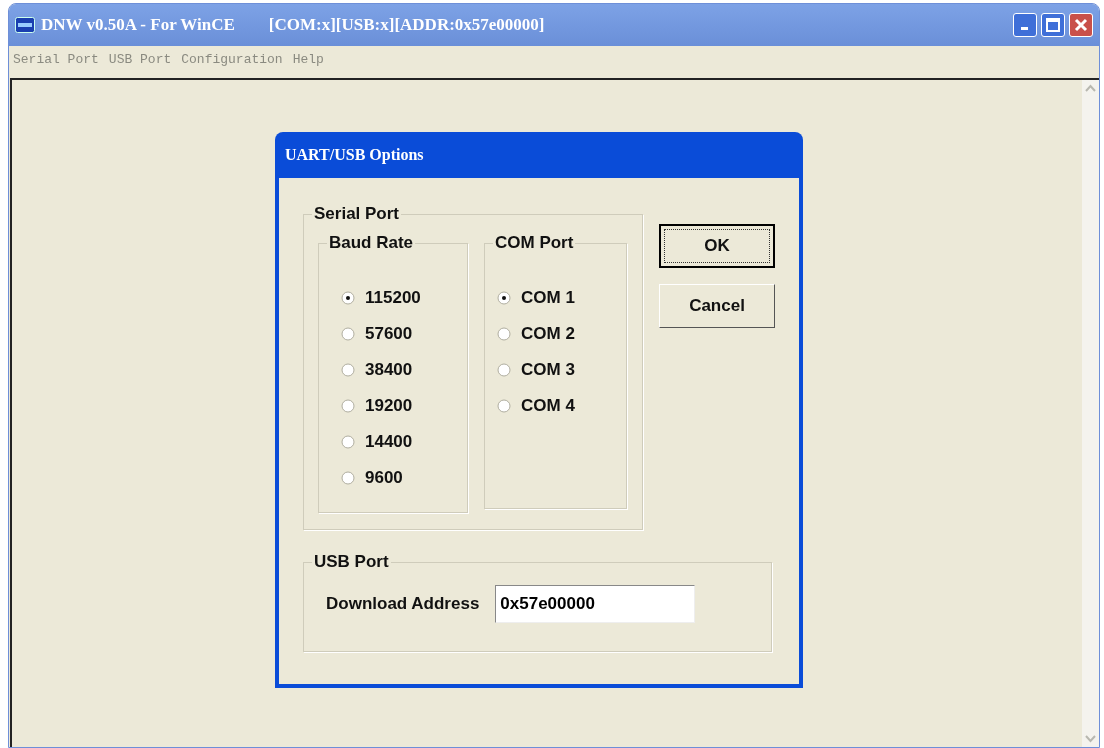 The image size is (1104, 748). What do you see at coordinates (404, 442) in the screenshot?
I see `radio-option: 14400` at bounding box center [404, 442].